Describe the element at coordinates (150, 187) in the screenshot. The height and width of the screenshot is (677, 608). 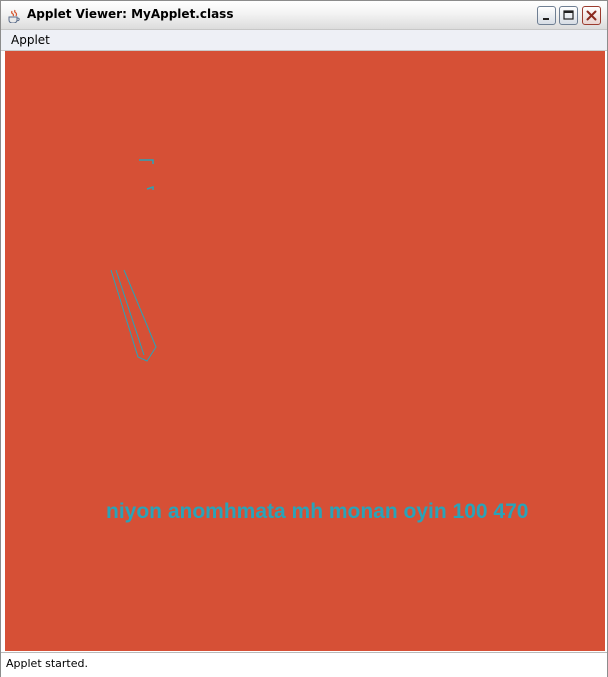
I see `bracket-mark-bottom` at that location.